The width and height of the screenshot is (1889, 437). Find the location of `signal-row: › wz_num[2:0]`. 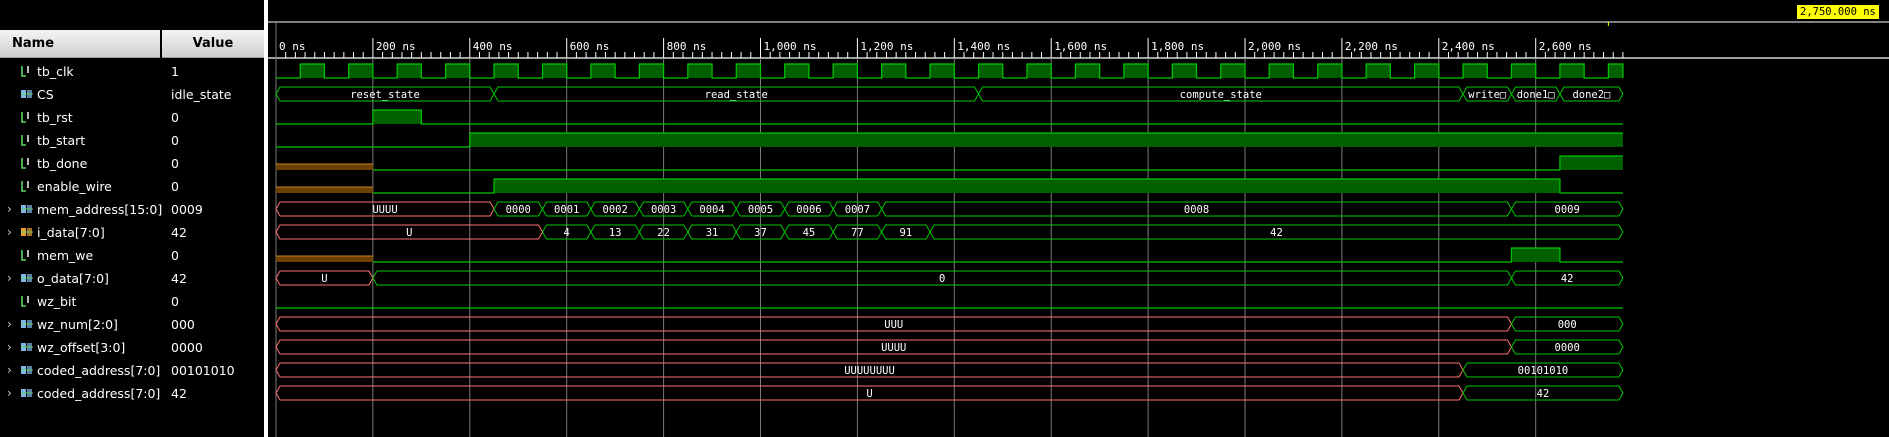

signal-row: › wz_num[2:0] is located at coordinates (80, 324).